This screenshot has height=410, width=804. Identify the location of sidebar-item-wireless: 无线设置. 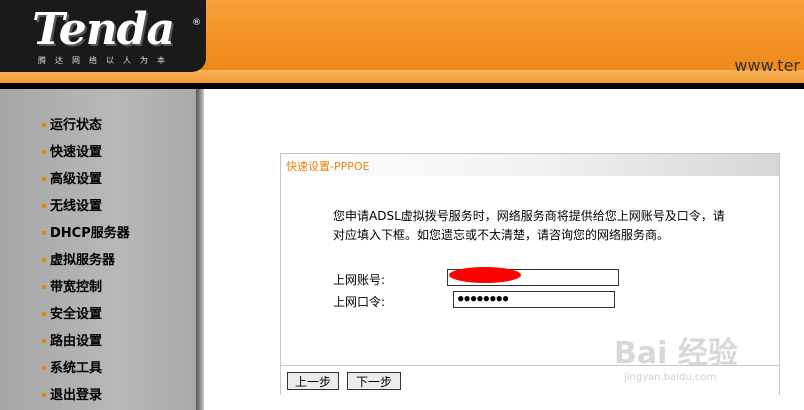
(117, 206).